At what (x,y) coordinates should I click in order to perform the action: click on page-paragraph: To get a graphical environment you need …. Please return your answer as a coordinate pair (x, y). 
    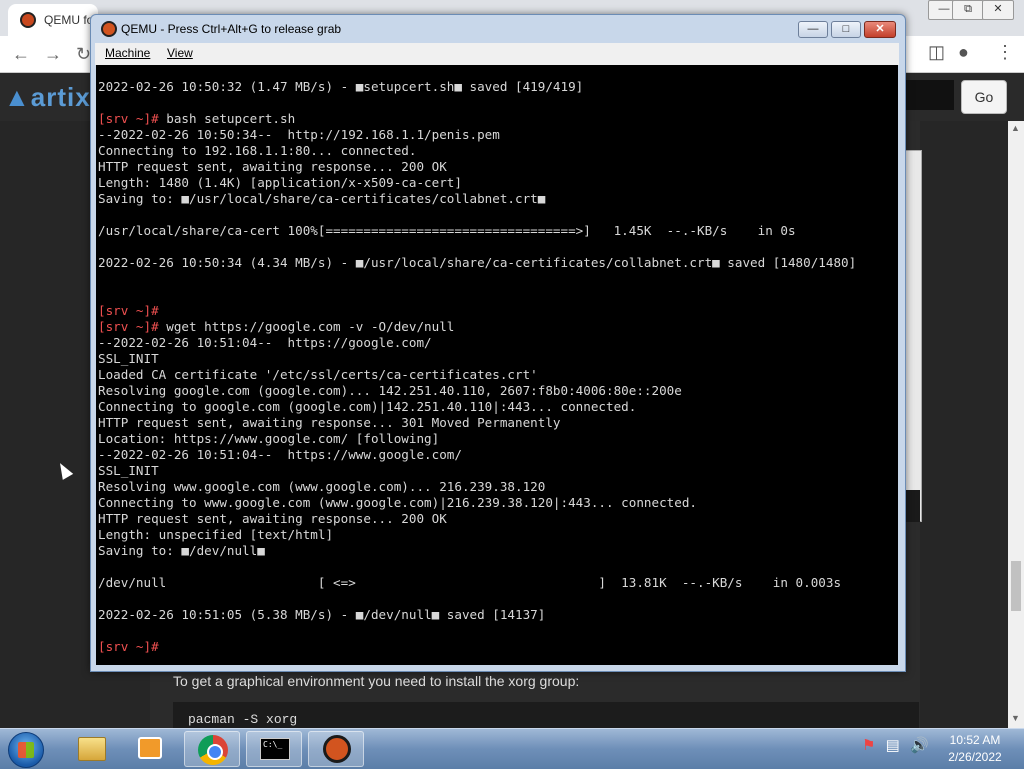
    Looking at the image, I should click on (376, 681).